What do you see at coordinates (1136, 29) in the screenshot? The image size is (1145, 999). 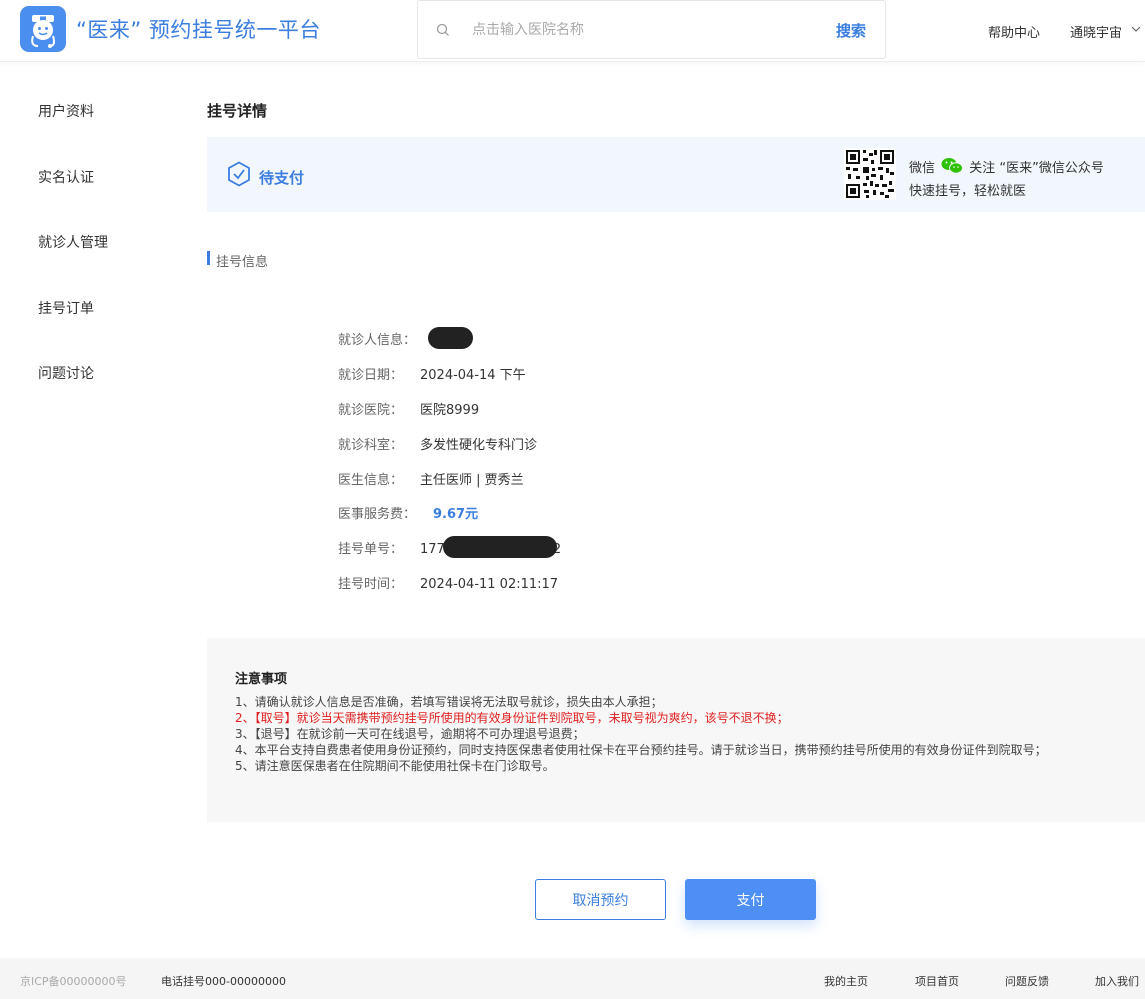 I see `chevron-down-icon` at bounding box center [1136, 29].